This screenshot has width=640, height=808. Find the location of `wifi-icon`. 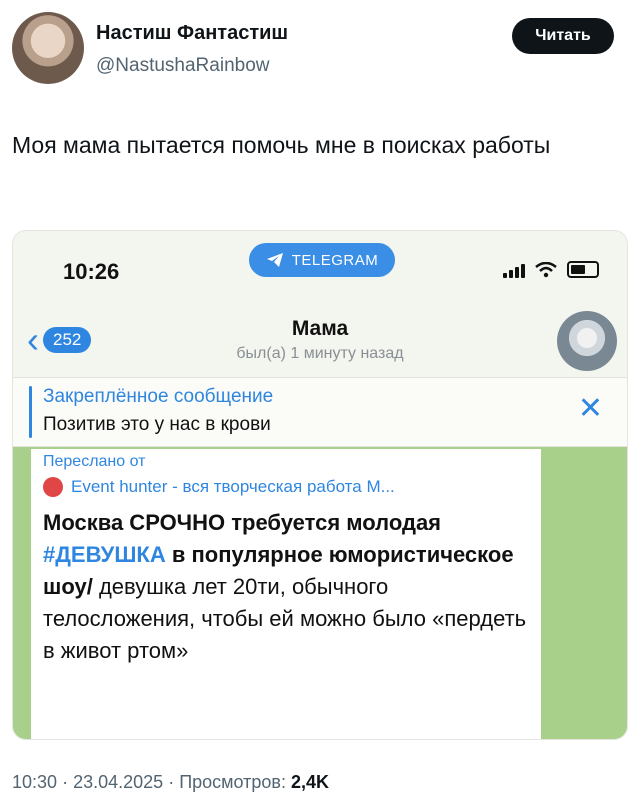

wifi-icon is located at coordinates (546, 270).